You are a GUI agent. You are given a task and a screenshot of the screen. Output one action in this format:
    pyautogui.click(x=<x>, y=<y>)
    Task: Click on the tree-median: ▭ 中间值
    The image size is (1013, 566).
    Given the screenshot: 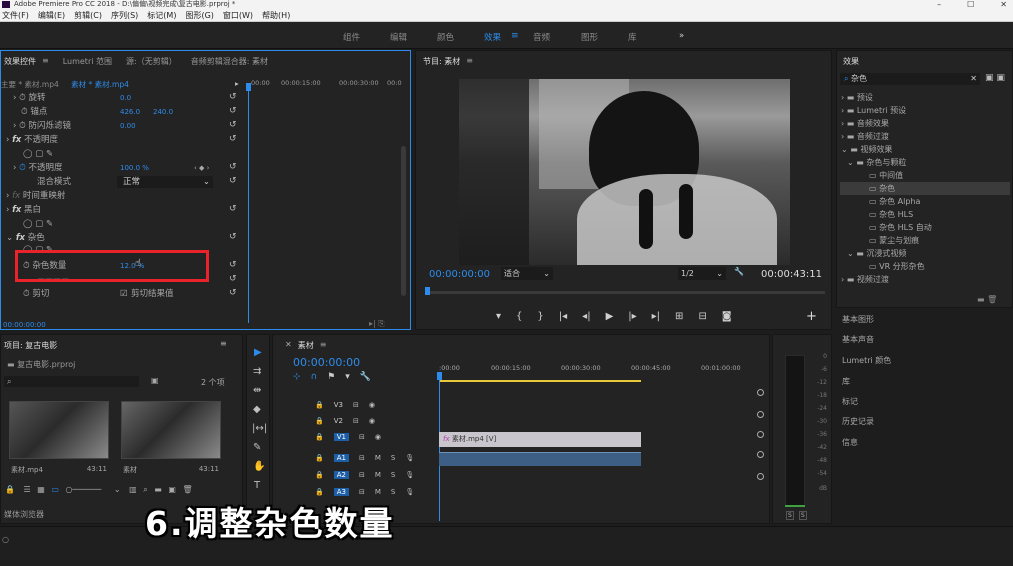 What is the action you would take?
    pyautogui.click(x=886, y=175)
    